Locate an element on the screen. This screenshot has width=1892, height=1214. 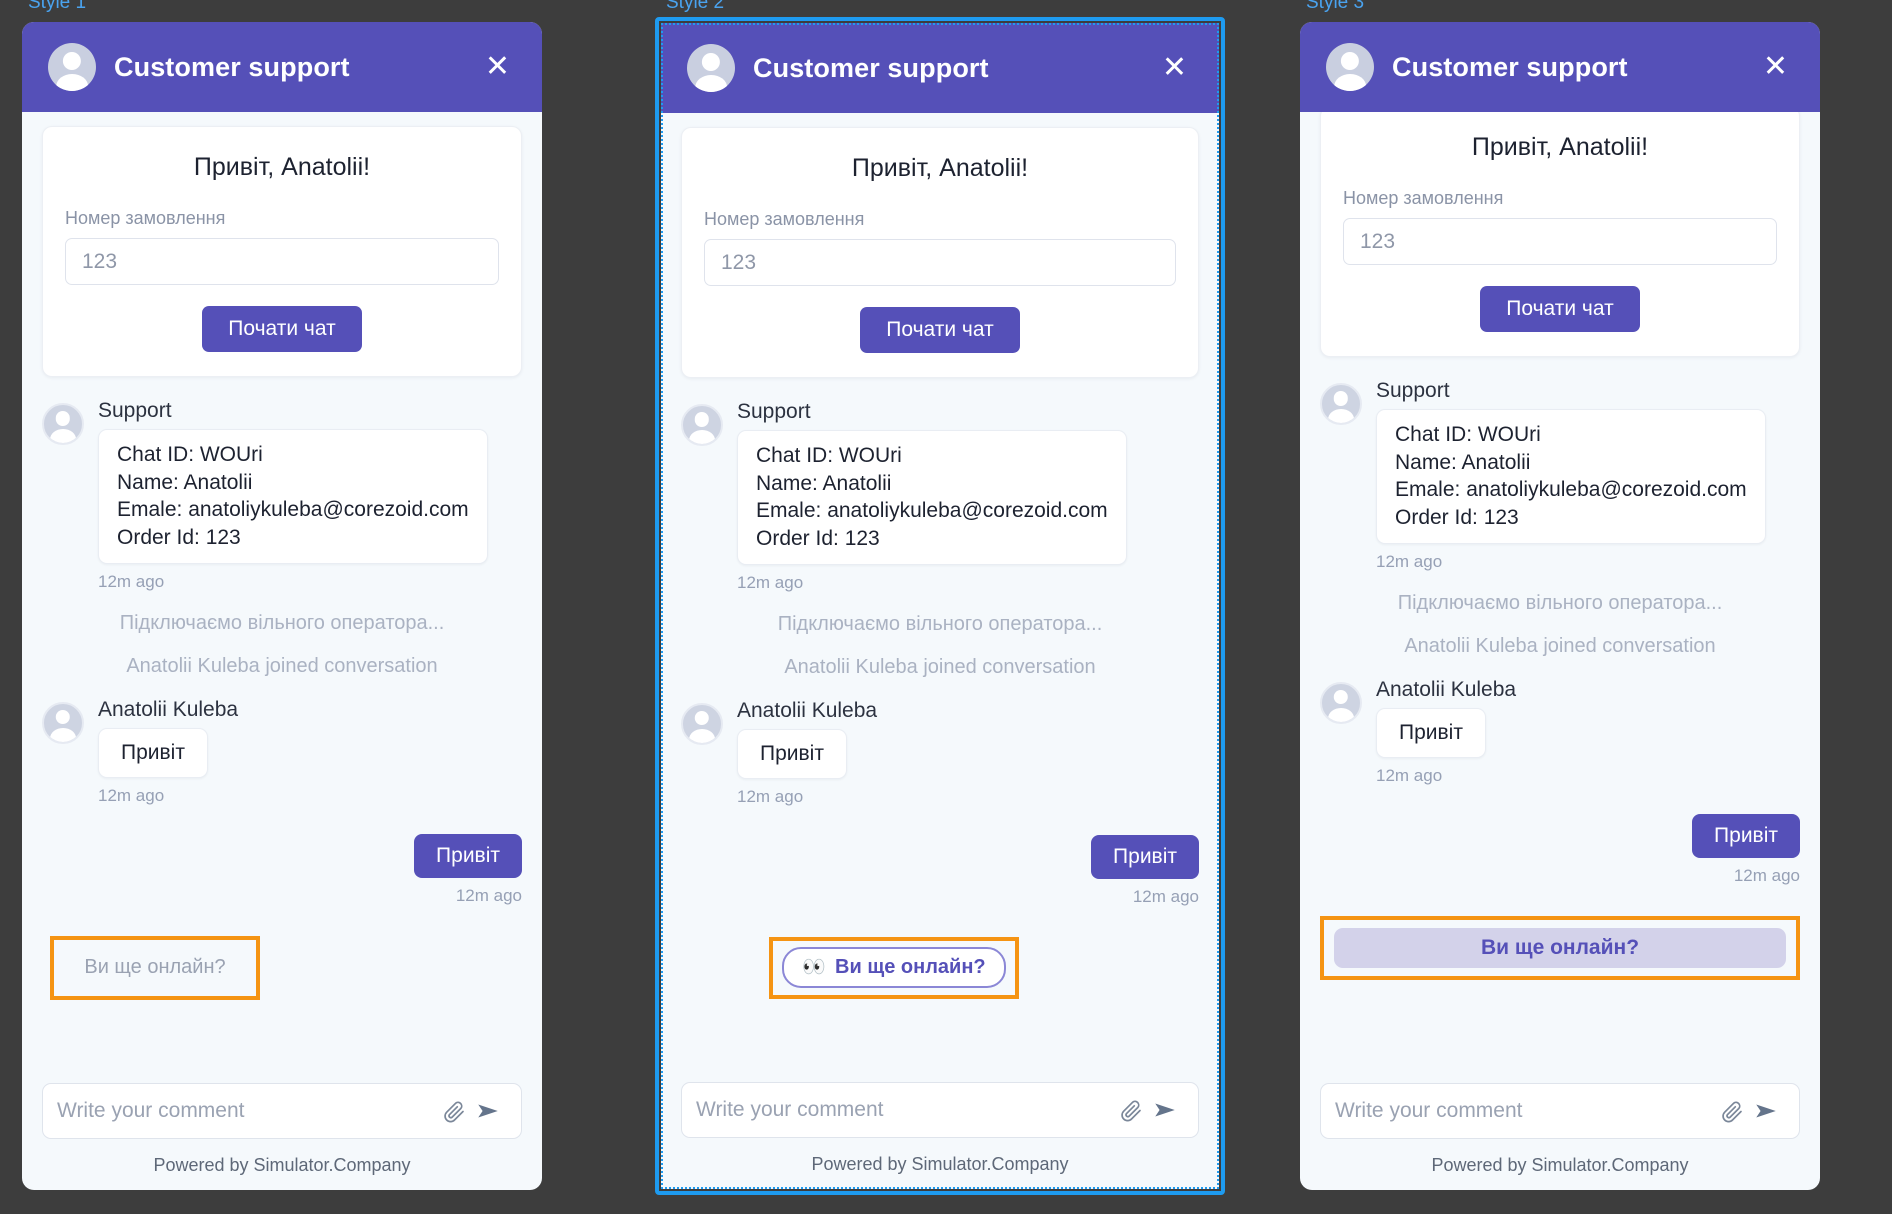
style-label-1: Style 1 is located at coordinates (57, 6).